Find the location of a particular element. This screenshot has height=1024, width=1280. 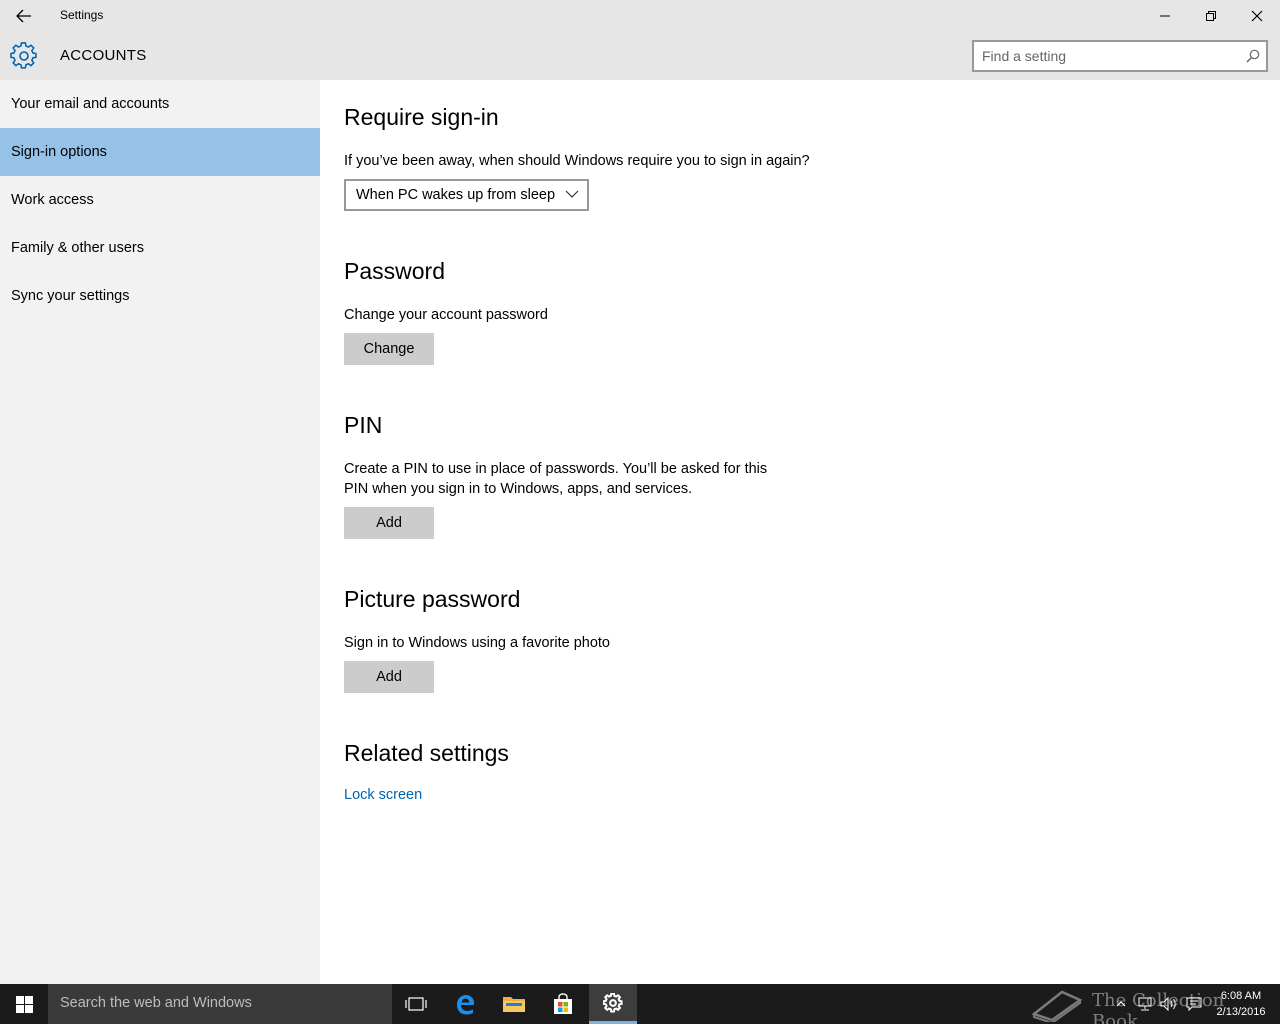

settings-header: ACCOUNTS is located at coordinates (640, 56).